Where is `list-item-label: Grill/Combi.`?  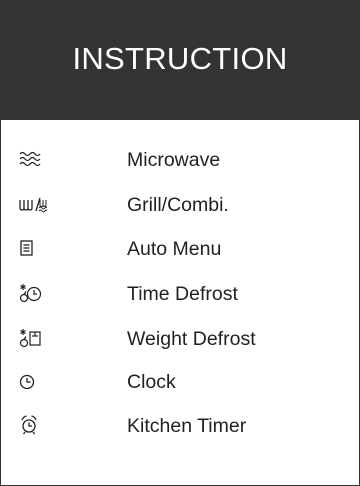 list-item-label: Grill/Combi. is located at coordinates (178, 205).